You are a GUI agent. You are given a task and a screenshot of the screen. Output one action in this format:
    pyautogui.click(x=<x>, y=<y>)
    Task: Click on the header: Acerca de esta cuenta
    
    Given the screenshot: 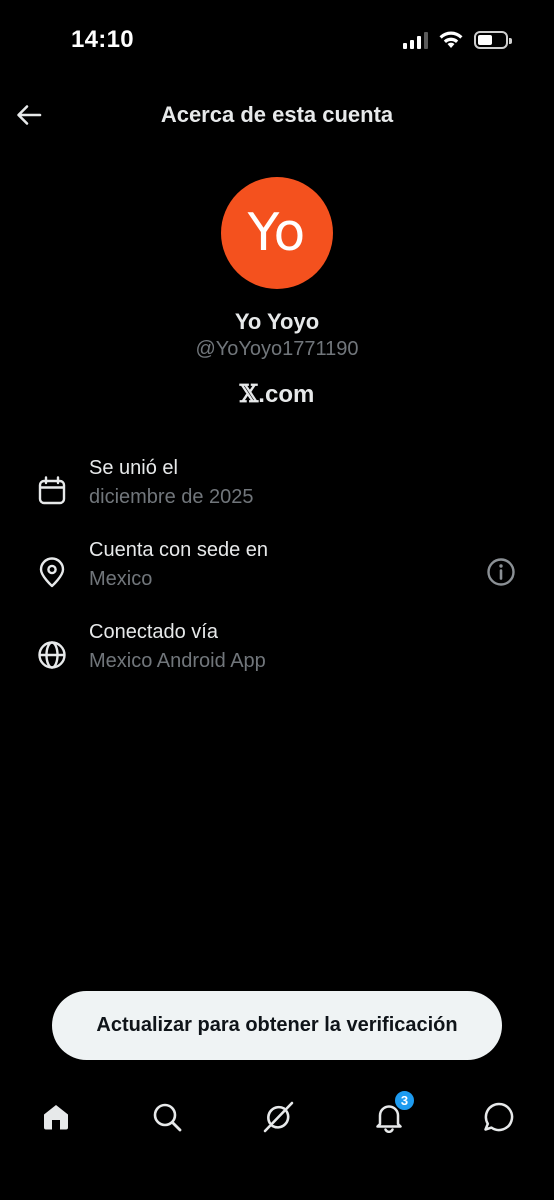 What is the action you would take?
    pyautogui.click(x=277, y=115)
    